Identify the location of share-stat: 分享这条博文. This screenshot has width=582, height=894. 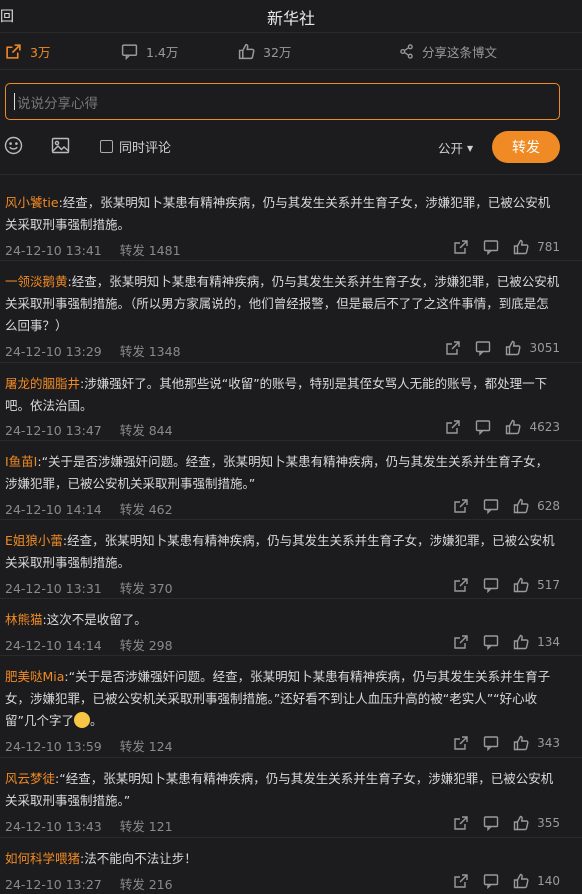
(448, 51).